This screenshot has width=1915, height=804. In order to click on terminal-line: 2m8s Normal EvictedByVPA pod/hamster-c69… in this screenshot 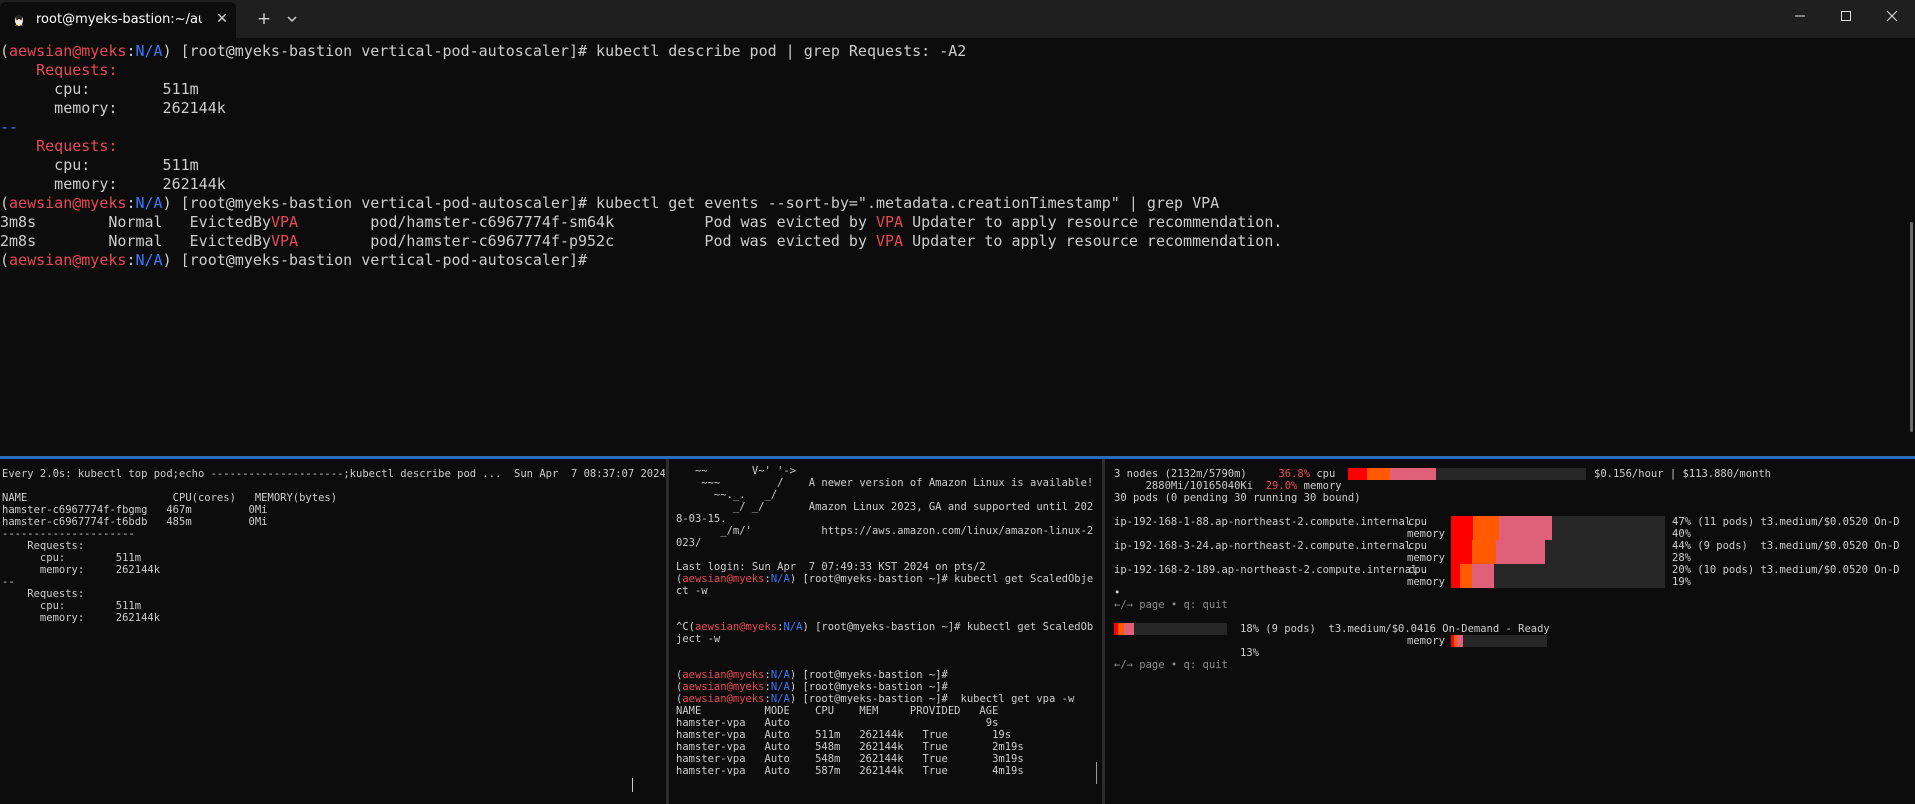, I will do `click(957, 241)`.